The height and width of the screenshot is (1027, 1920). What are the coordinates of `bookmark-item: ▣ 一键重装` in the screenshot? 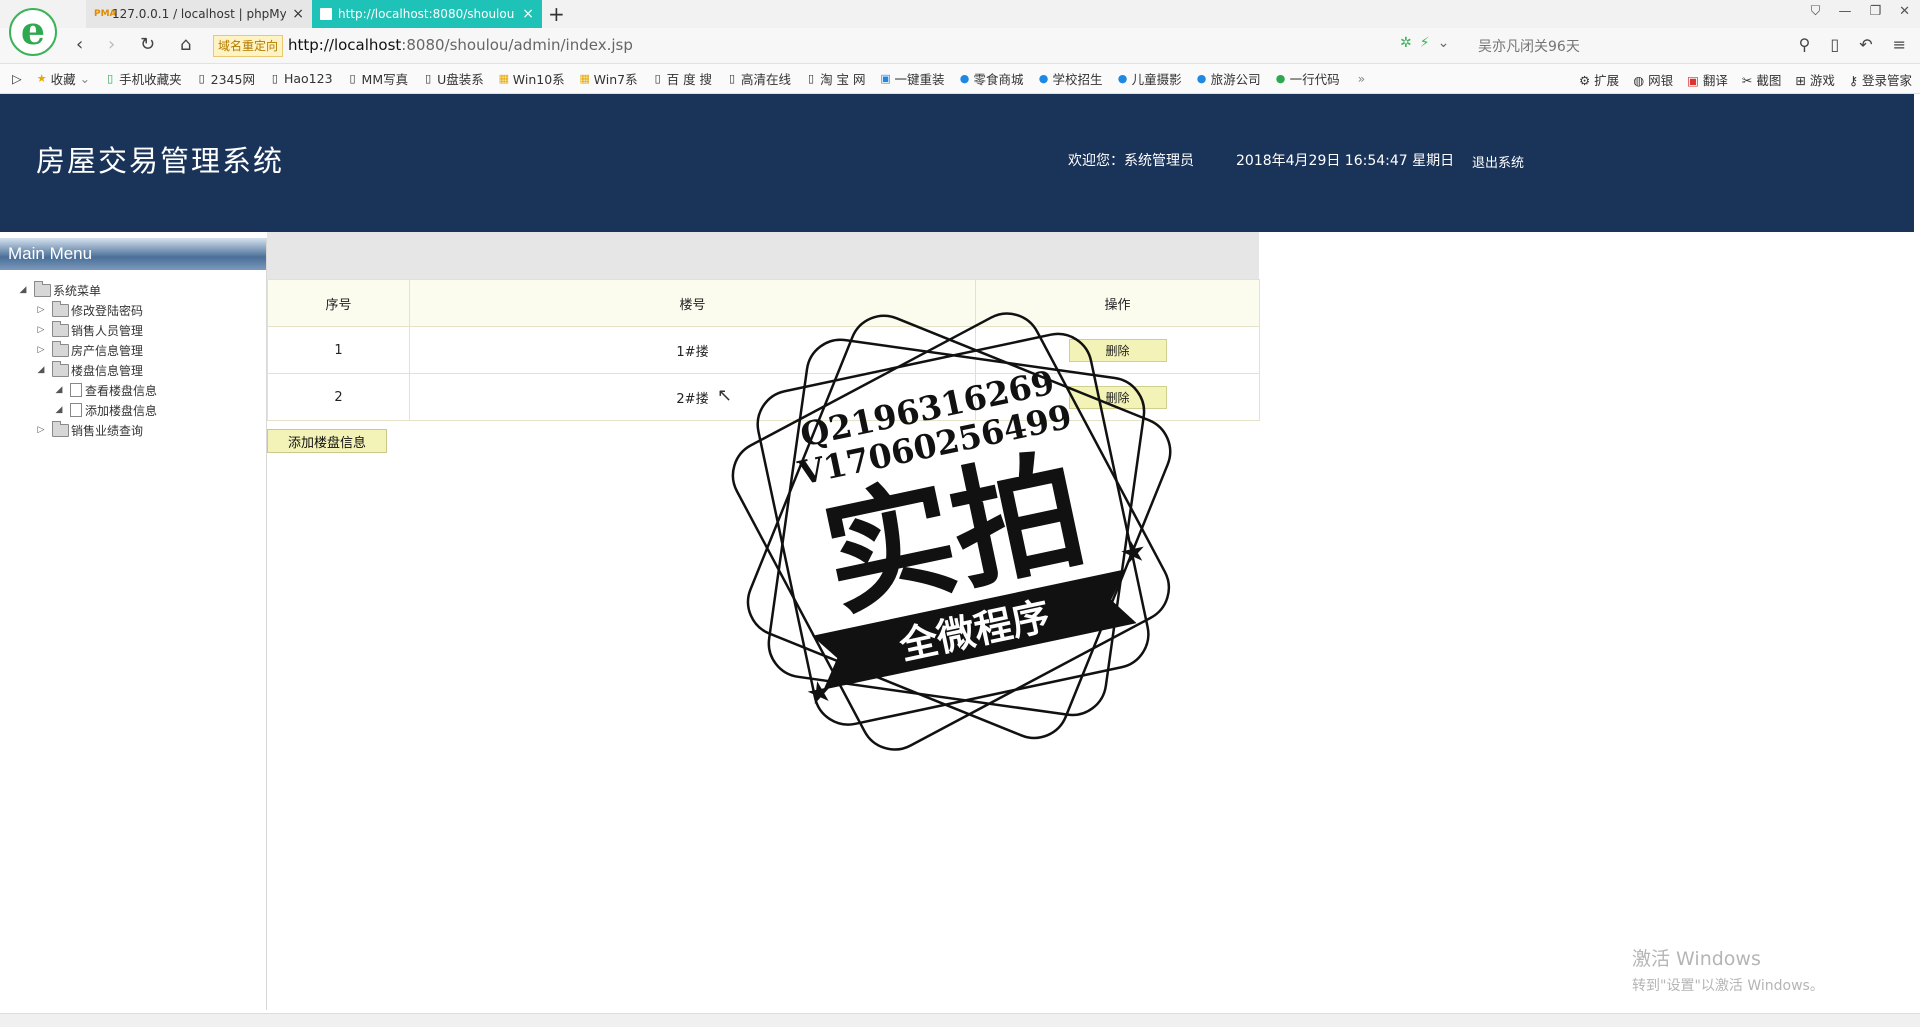 It's located at (912, 78).